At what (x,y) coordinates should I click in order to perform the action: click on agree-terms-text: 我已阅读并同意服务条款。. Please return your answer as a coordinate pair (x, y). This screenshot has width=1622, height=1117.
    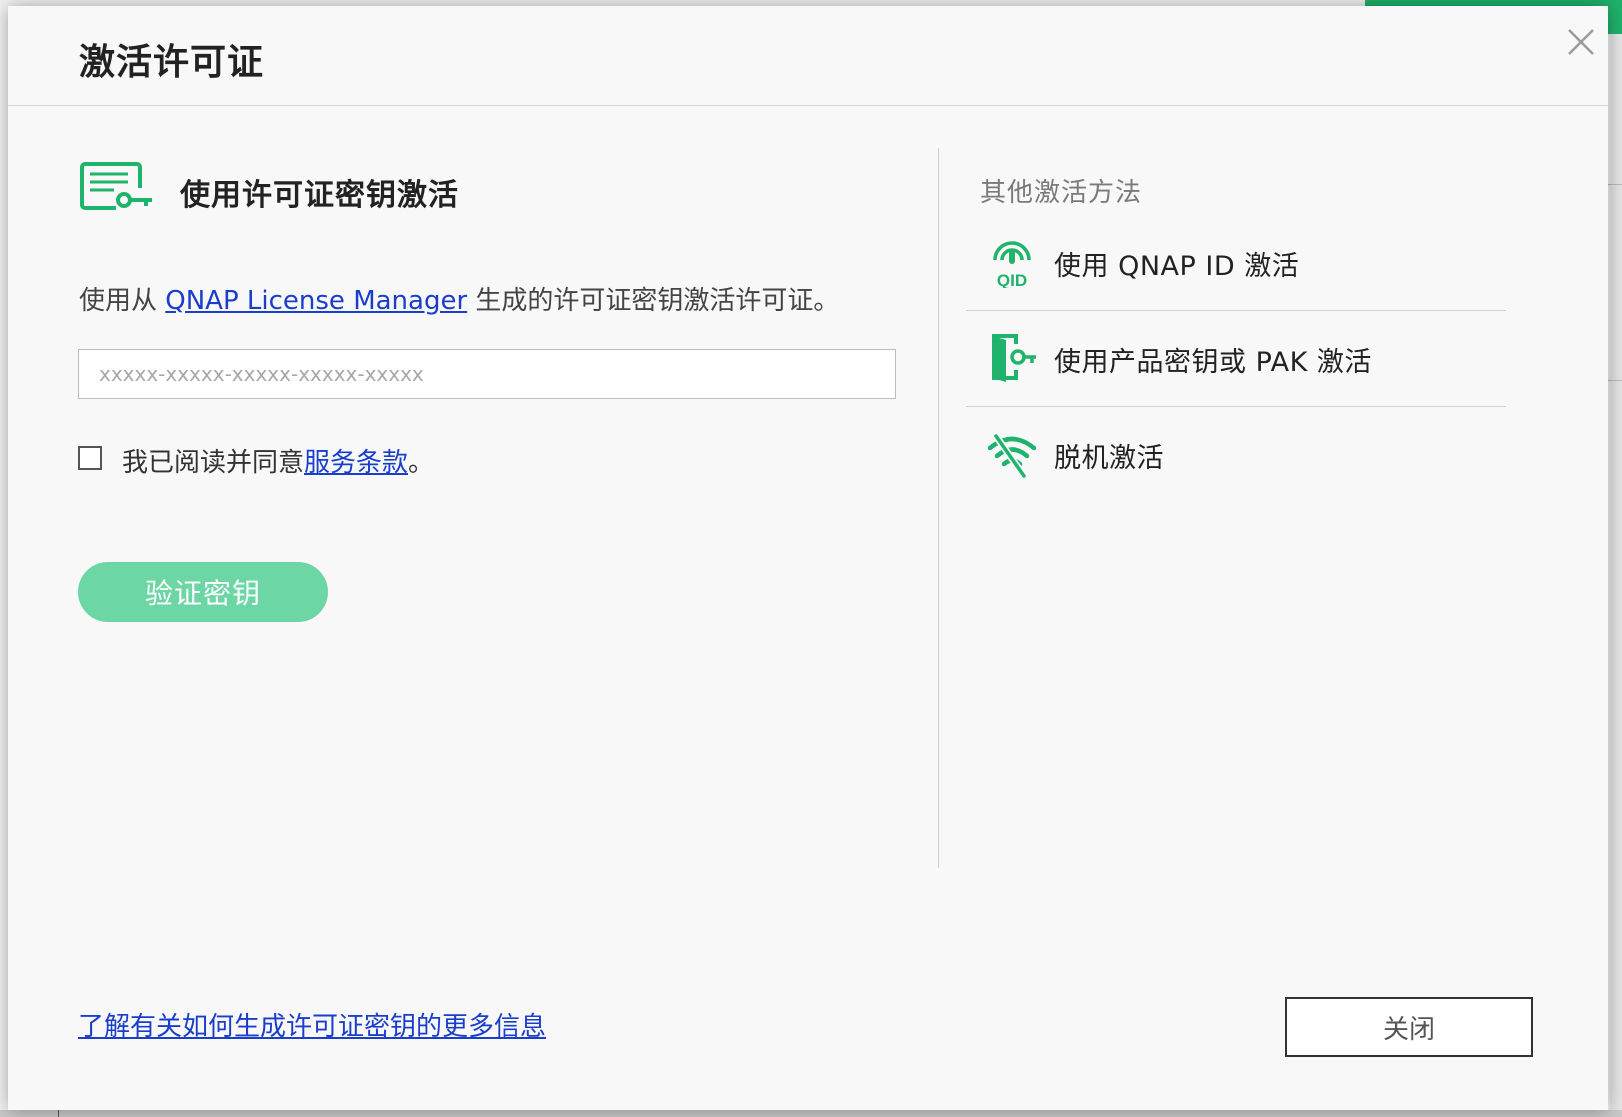
    Looking at the image, I should click on (278, 460).